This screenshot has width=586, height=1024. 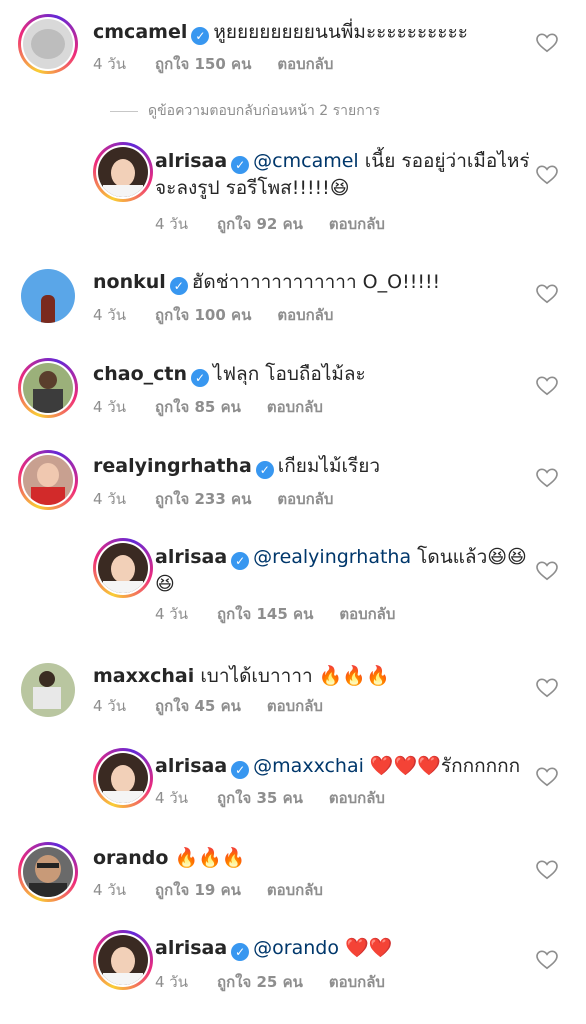 I want to click on likes-count: ถูกใจ 19 คน, so click(x=198, y=890).